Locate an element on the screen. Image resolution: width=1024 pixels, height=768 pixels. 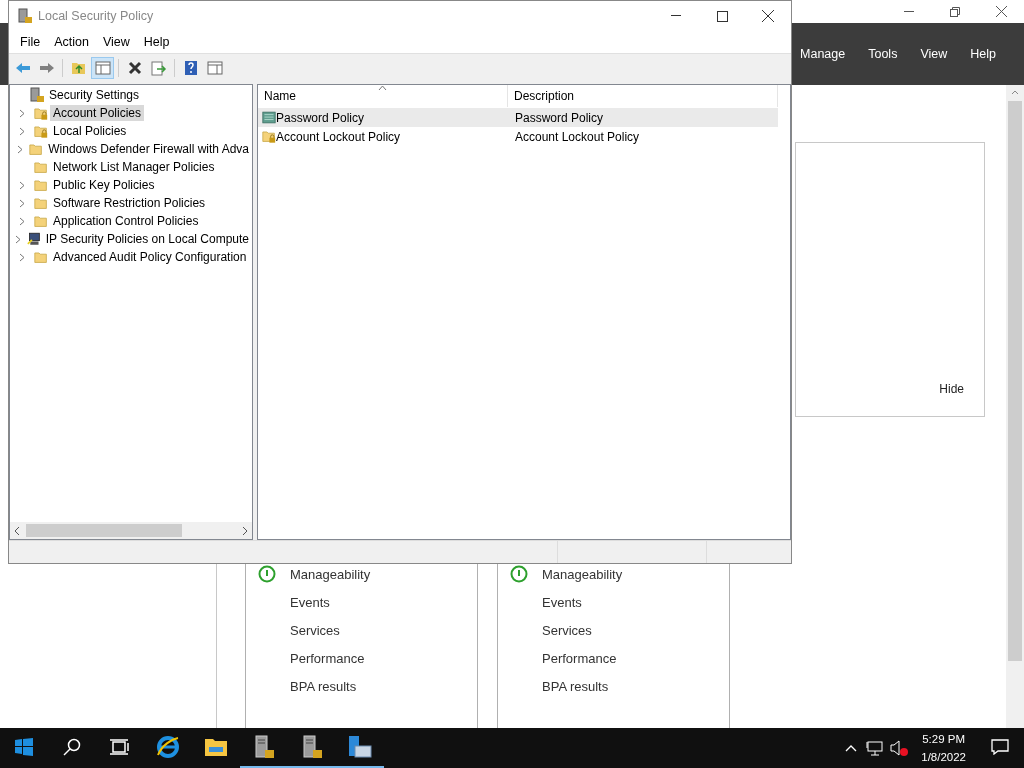
computer-icon is located at coordinates (33, 239).